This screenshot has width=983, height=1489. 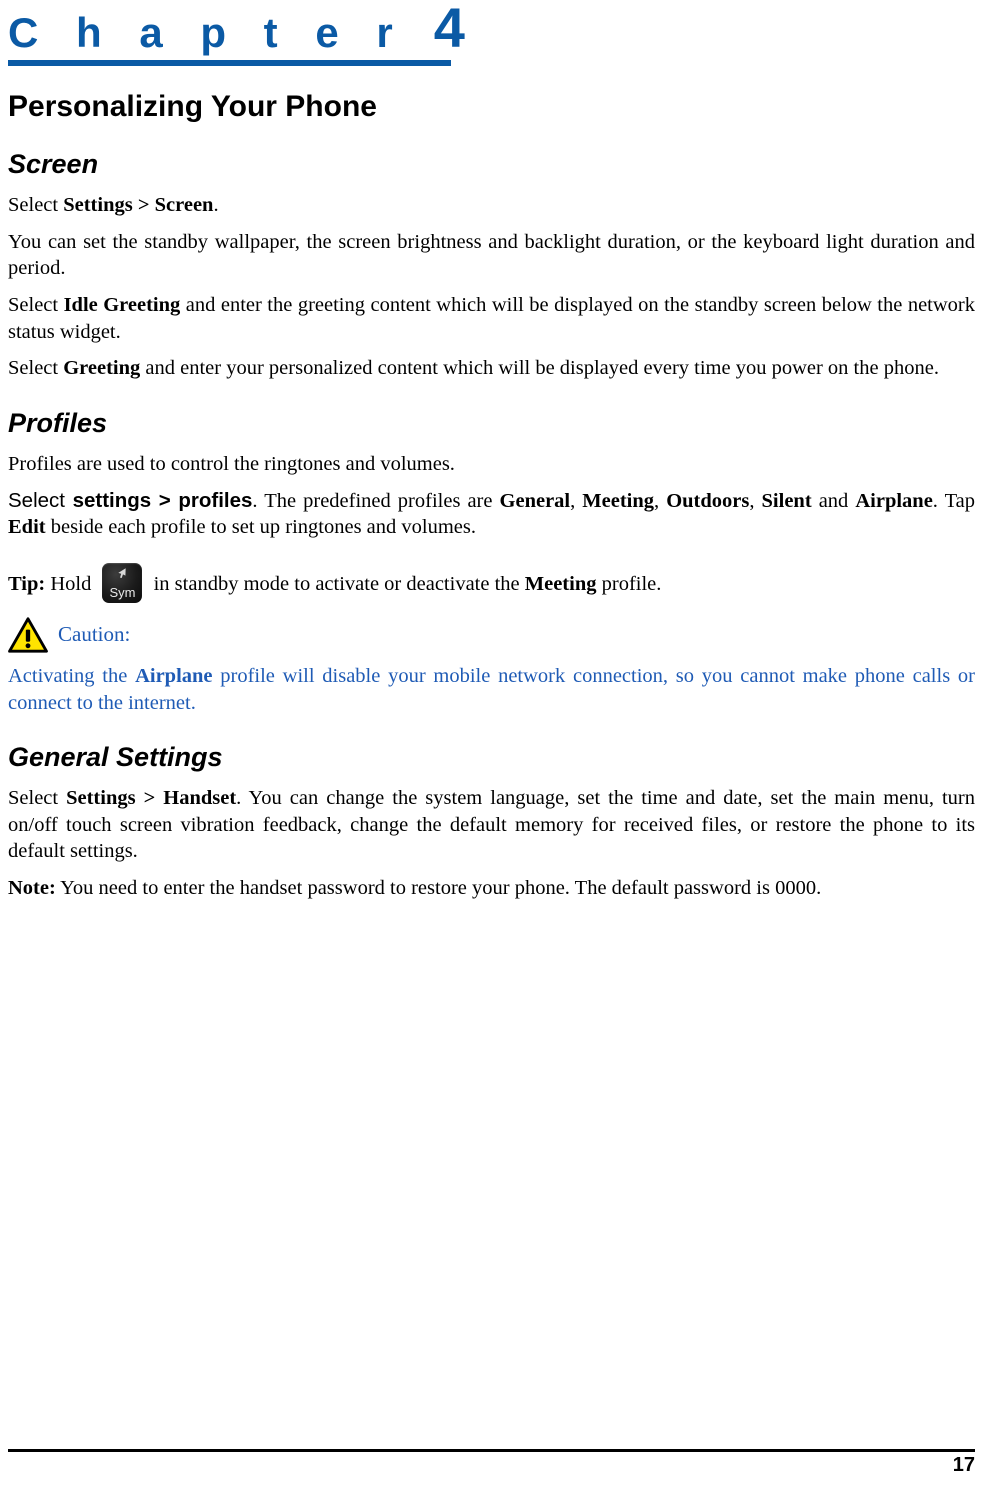 What do you see at coordinates (954, 500) in the screenshot?
I see `text-run-12: . Tap` at bounding box center [954, 500].